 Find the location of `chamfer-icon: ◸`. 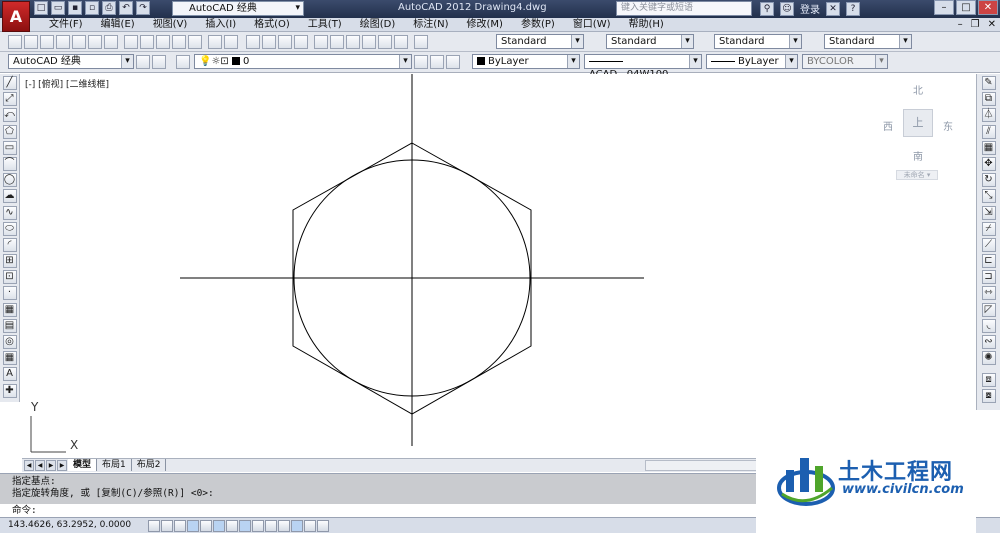

chamfer-icon: ◸ is located at coordinates (988, 309).